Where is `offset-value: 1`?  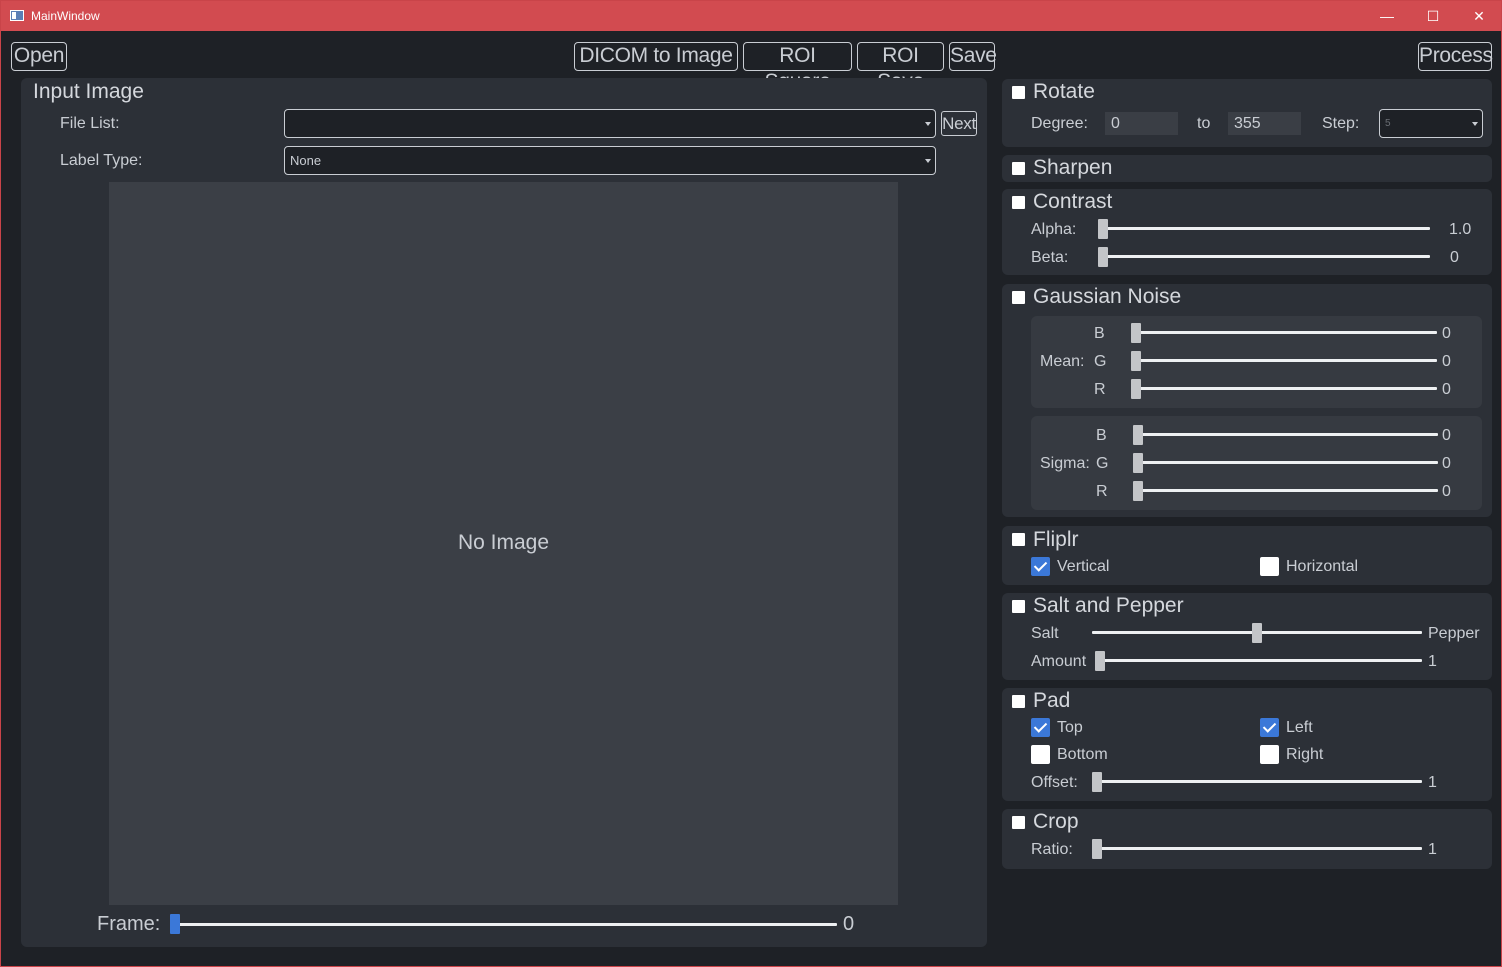 offset-value: 1 is located at coordinates (1432, 782).